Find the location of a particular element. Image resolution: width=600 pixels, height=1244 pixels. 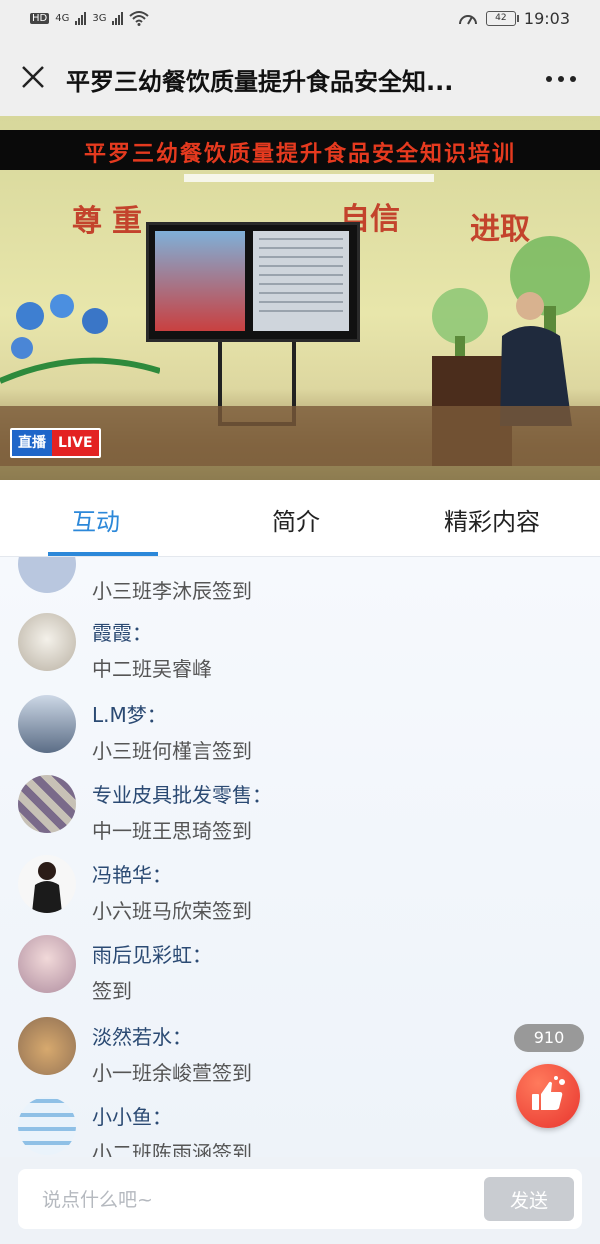

send-button: 发送 is located at coordinates (529, 1199).